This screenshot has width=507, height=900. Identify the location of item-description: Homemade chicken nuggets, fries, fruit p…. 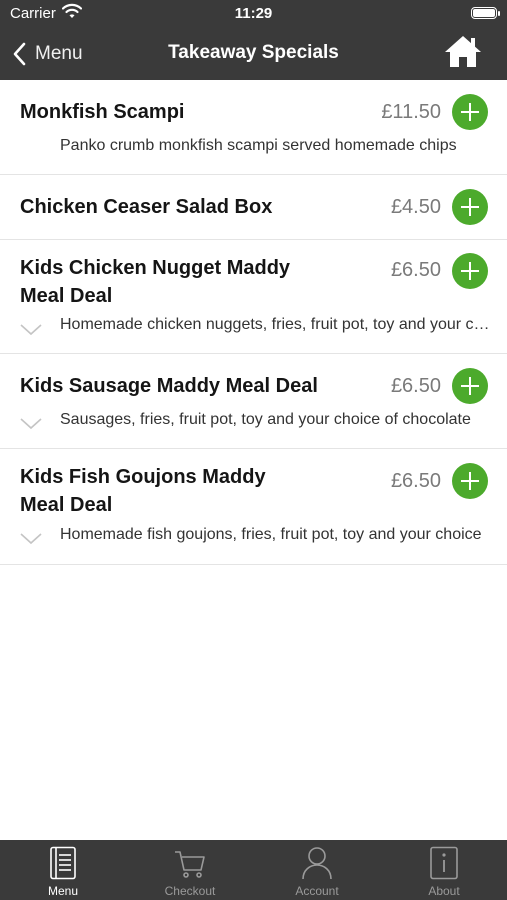
(275, 324).